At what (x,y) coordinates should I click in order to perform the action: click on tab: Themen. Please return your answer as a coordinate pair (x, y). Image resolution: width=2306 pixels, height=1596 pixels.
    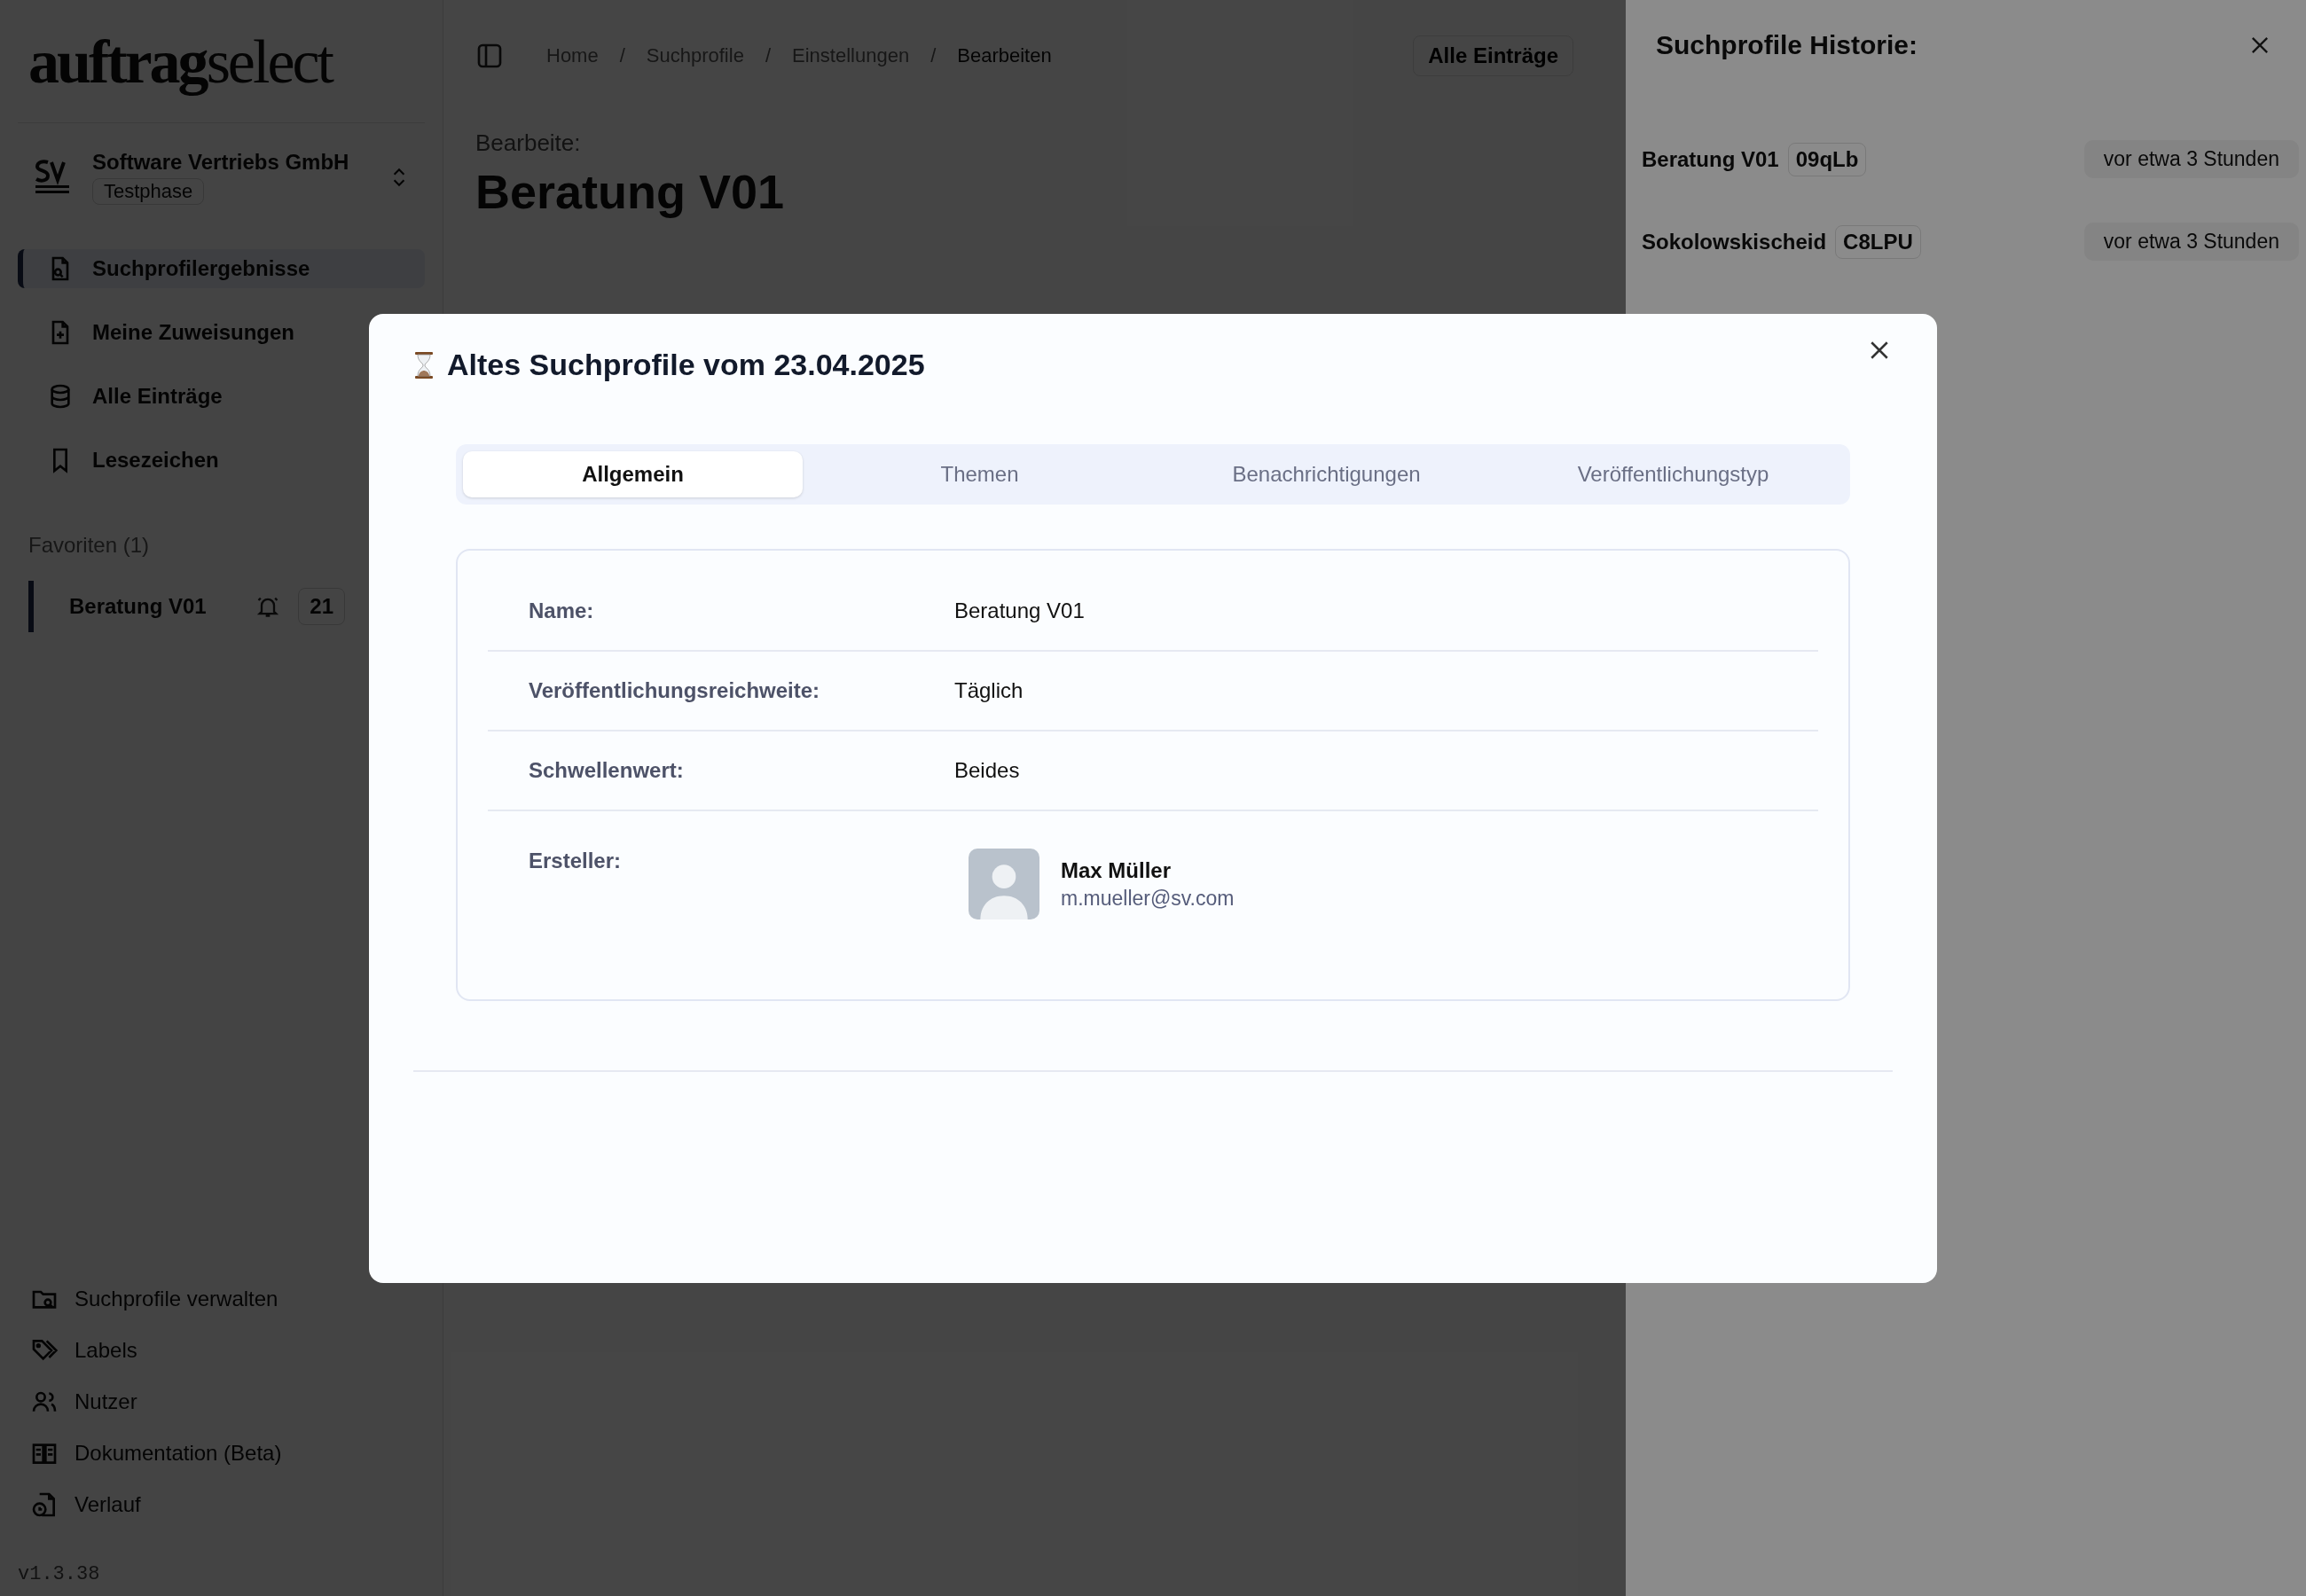
    Looking at the image, I should click on (980, 474).